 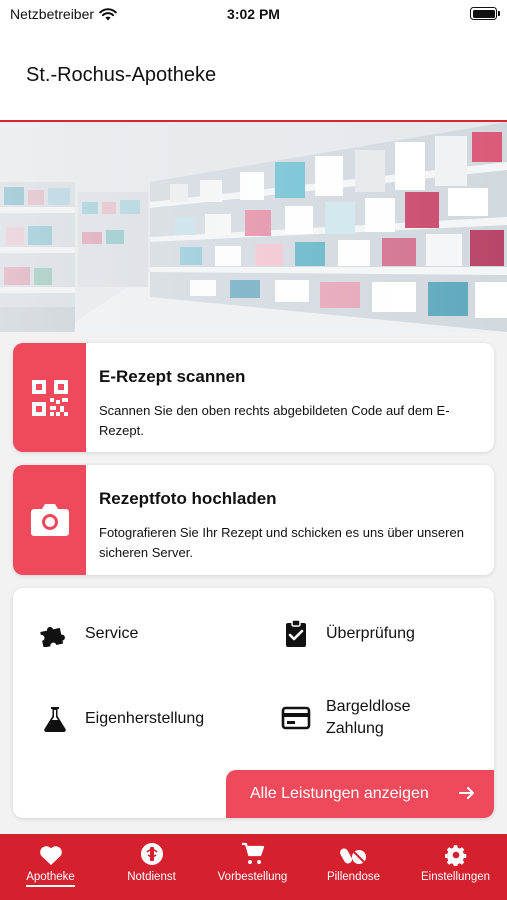 I want to click on nav-item-apotheke: Apotheke, so click(x=50, y=867).